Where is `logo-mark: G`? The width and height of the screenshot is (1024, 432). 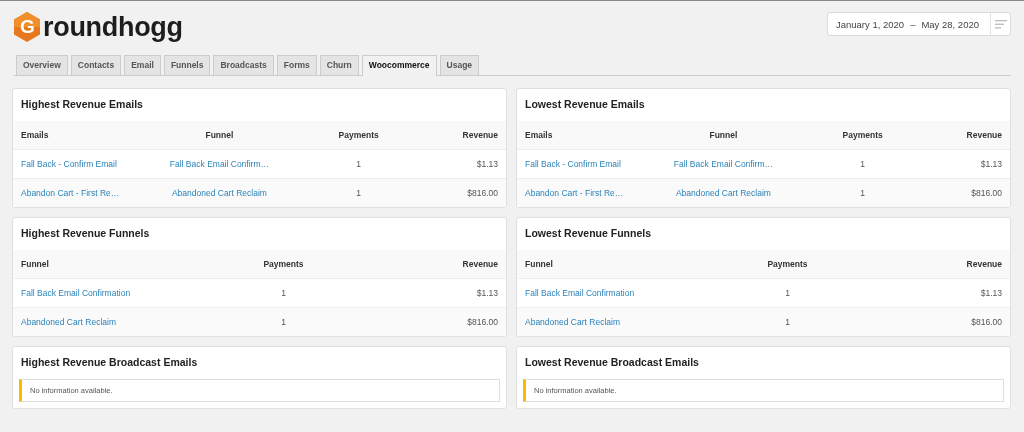
logo-mark: G is located at coordinates (27, 27).